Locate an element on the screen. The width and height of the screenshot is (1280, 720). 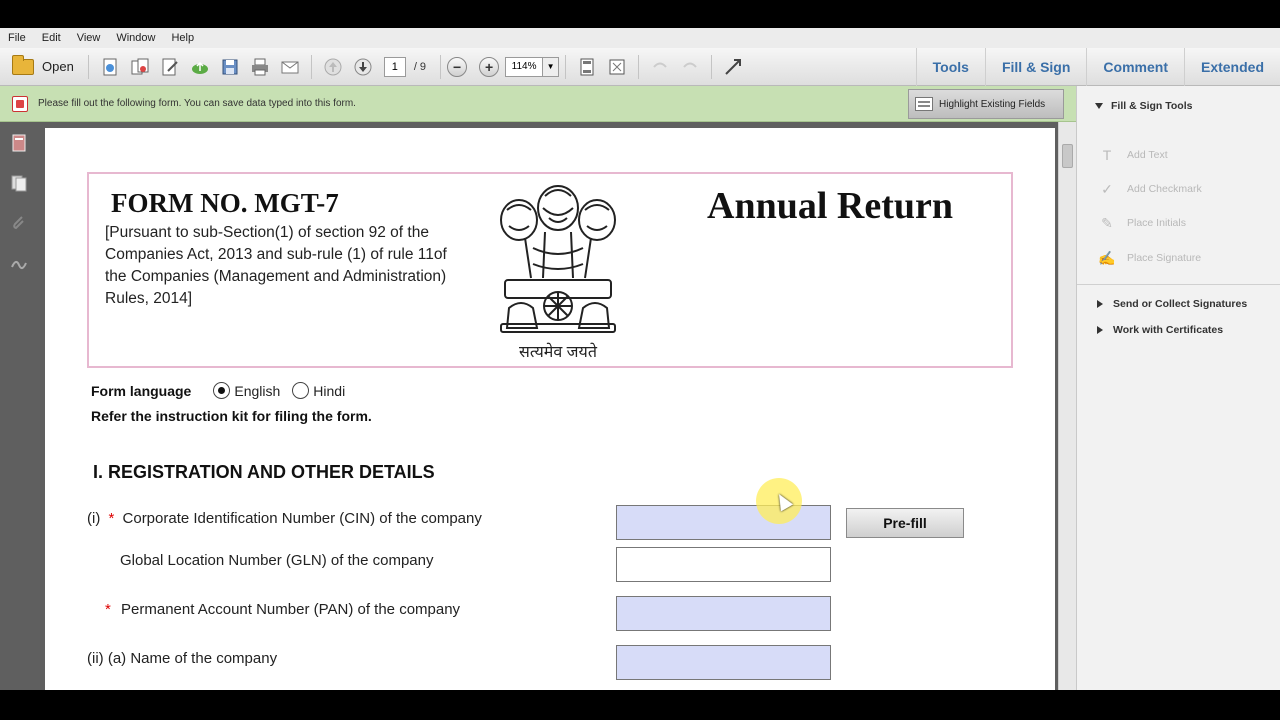
combine-files-icon is located at coordinates (140, 66).